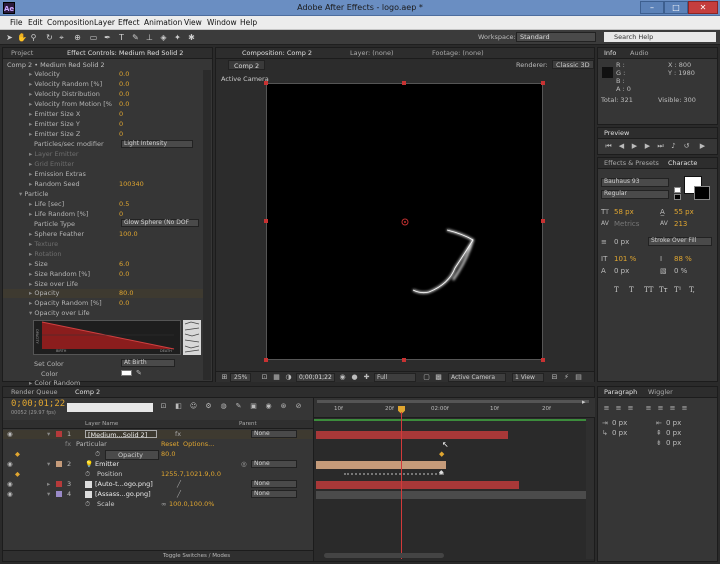 The image size is (720, 564). What do you see at coordinates (103, 234) in the screenshot?
I see `ec-row-sphere-feather: ▸ Sphere Feather 100.0` at bounding box center [103, 234].